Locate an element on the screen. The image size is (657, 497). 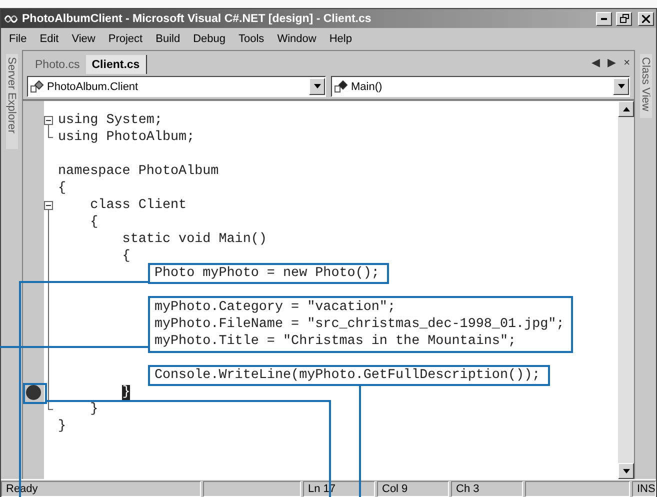
dropdown: Main() is located at coordinates (480, 86).